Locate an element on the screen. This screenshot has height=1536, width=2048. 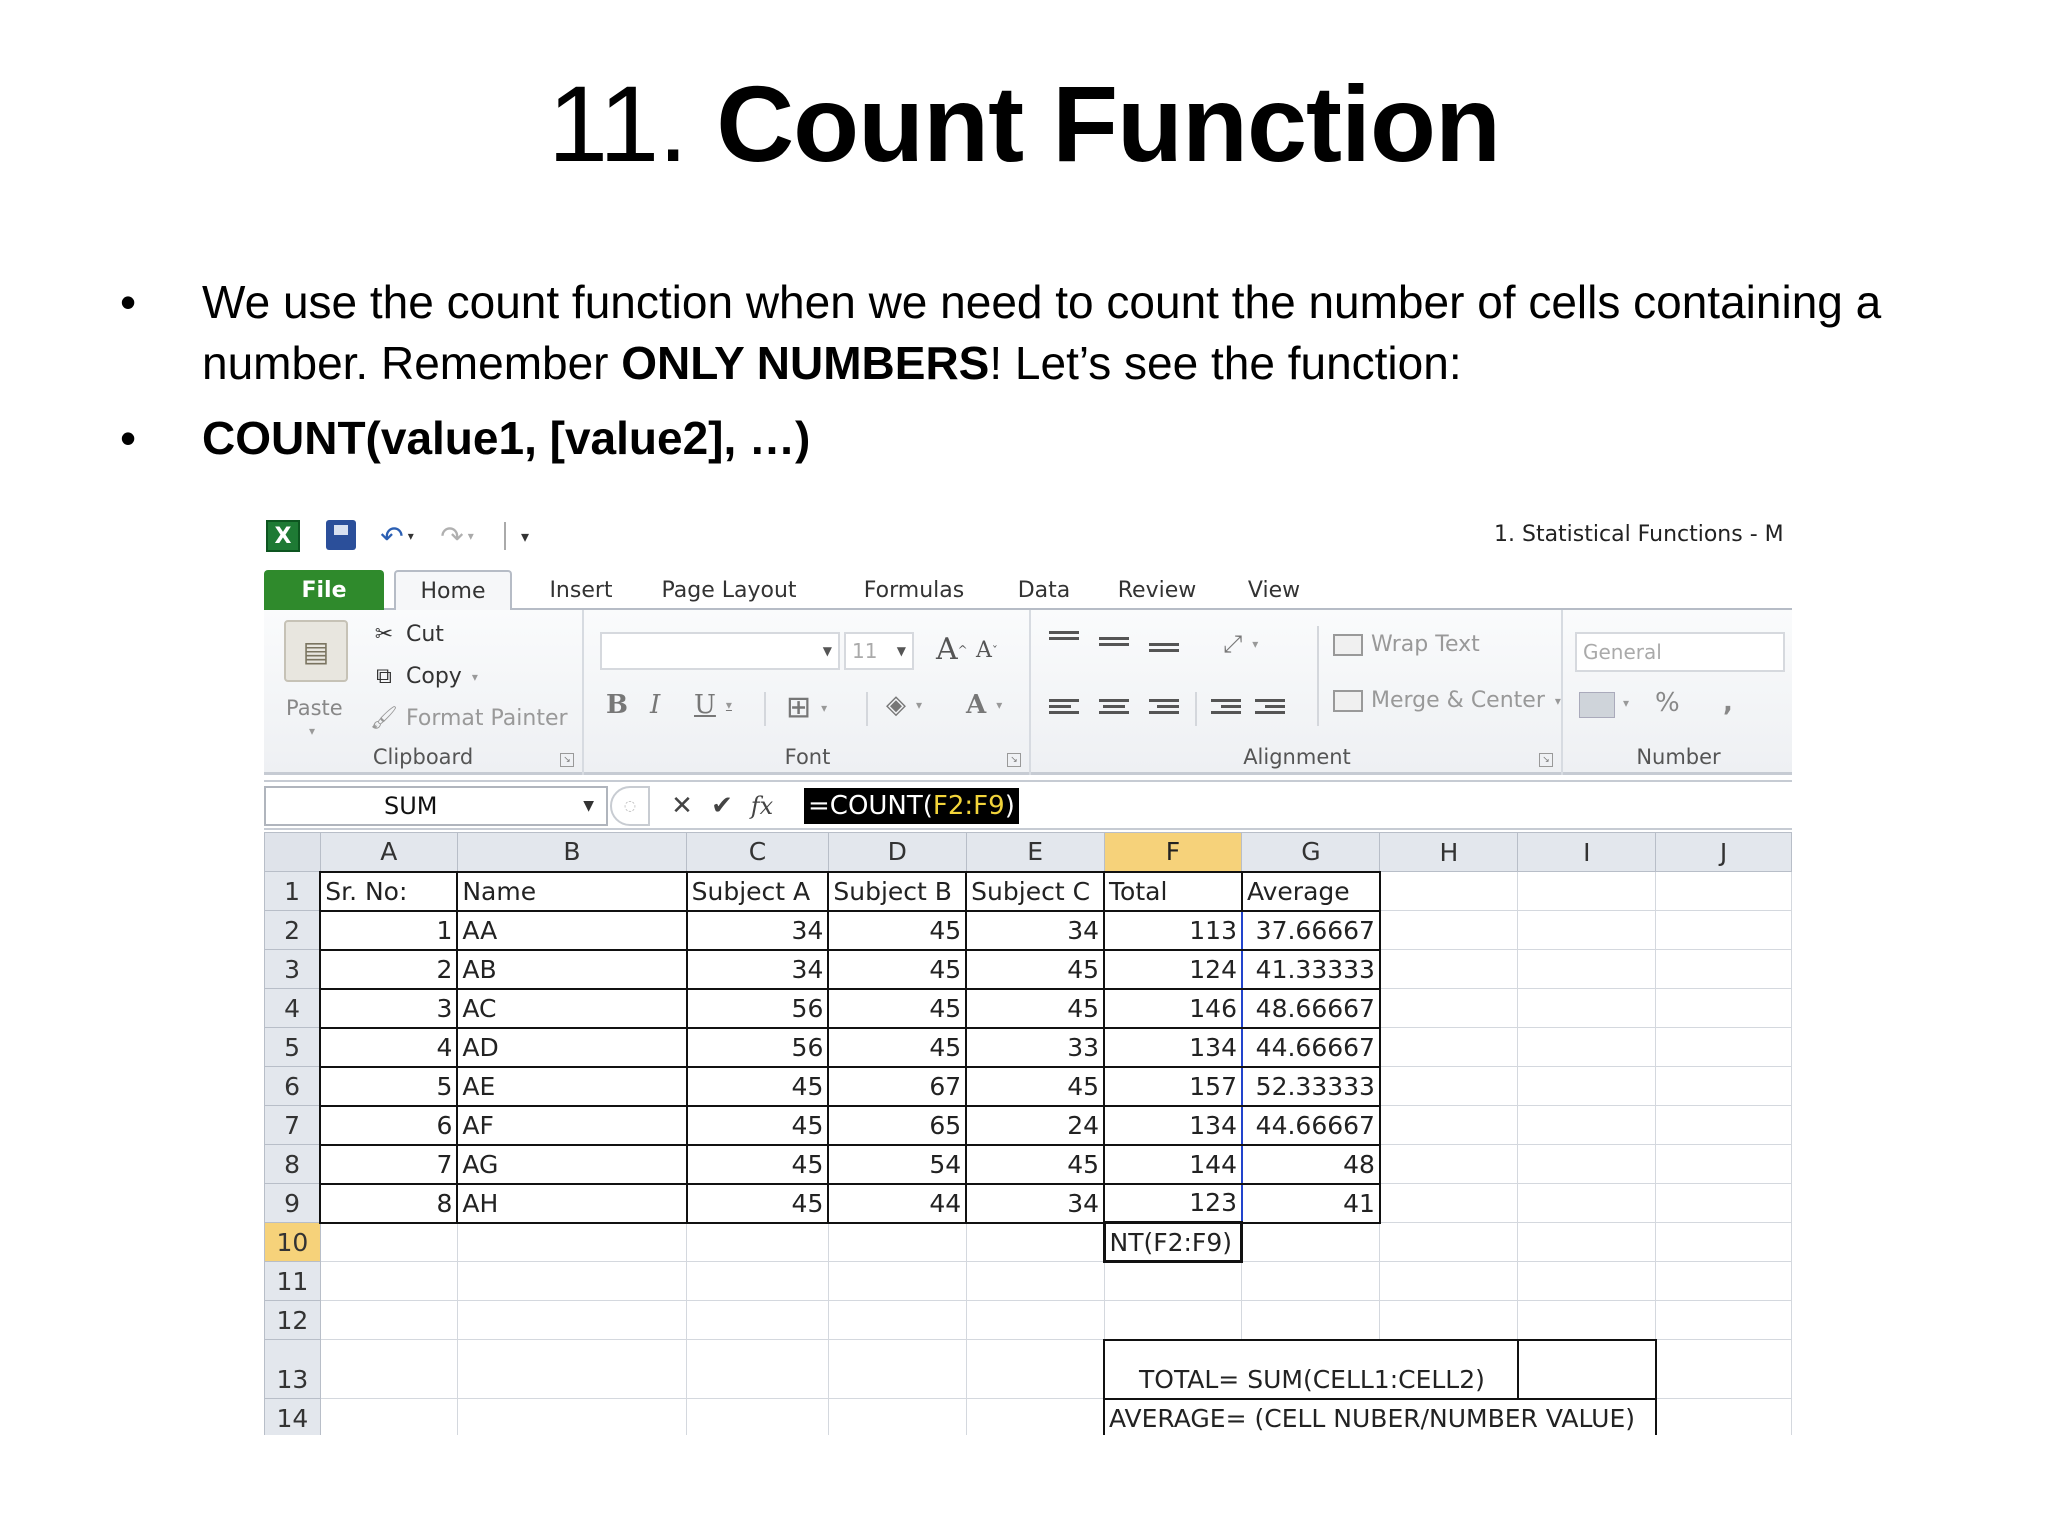
align-top-icon is located at coordinates (1066, 641).